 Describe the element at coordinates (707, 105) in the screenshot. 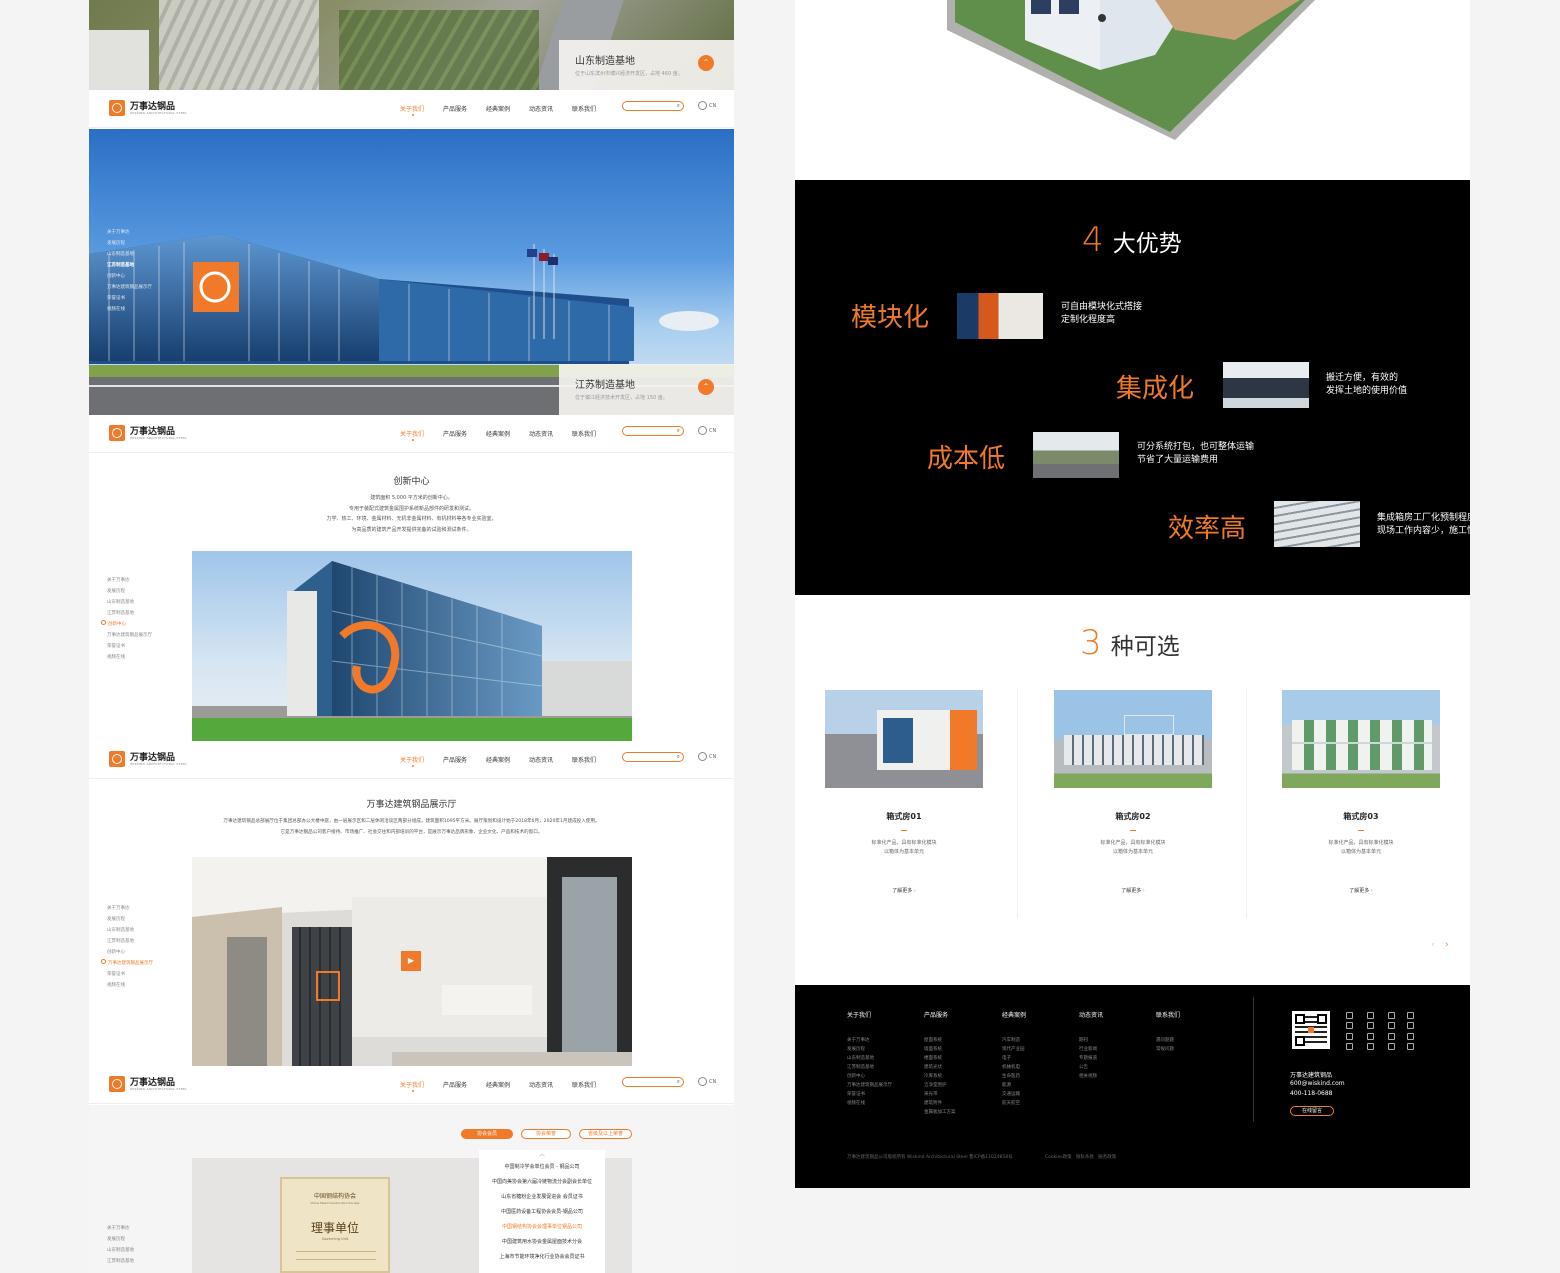

I see `language-switch: CN` at that location.